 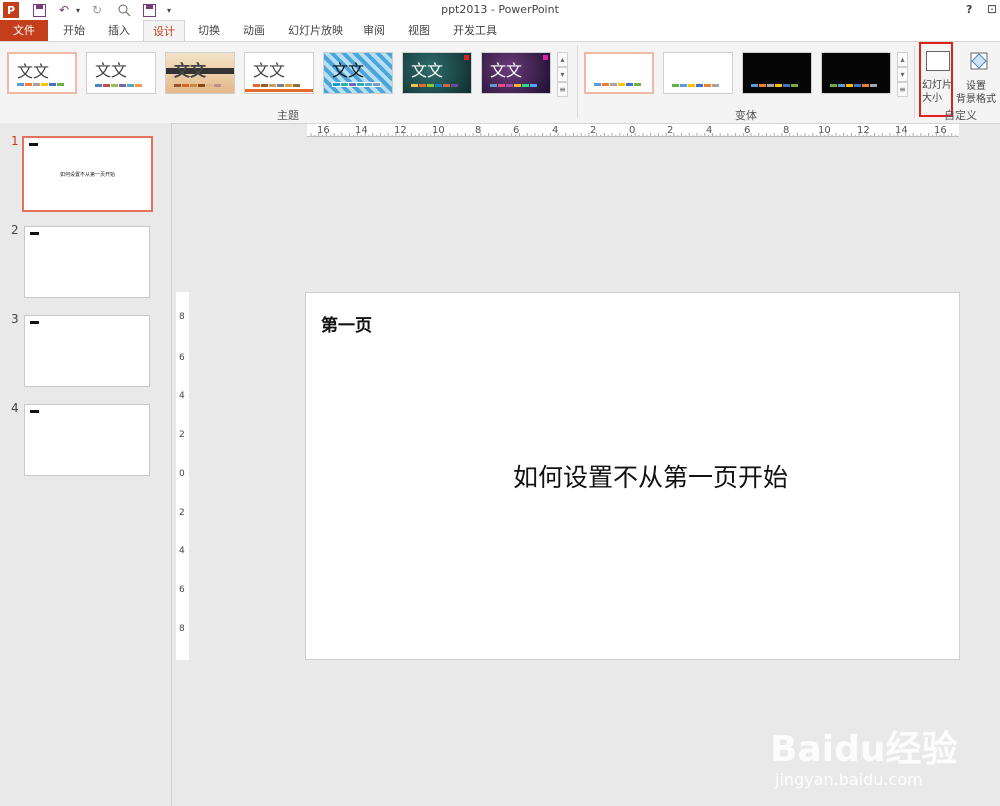 I want to click on watermark-logo: Baidu经验, so click(x=864, y=749).